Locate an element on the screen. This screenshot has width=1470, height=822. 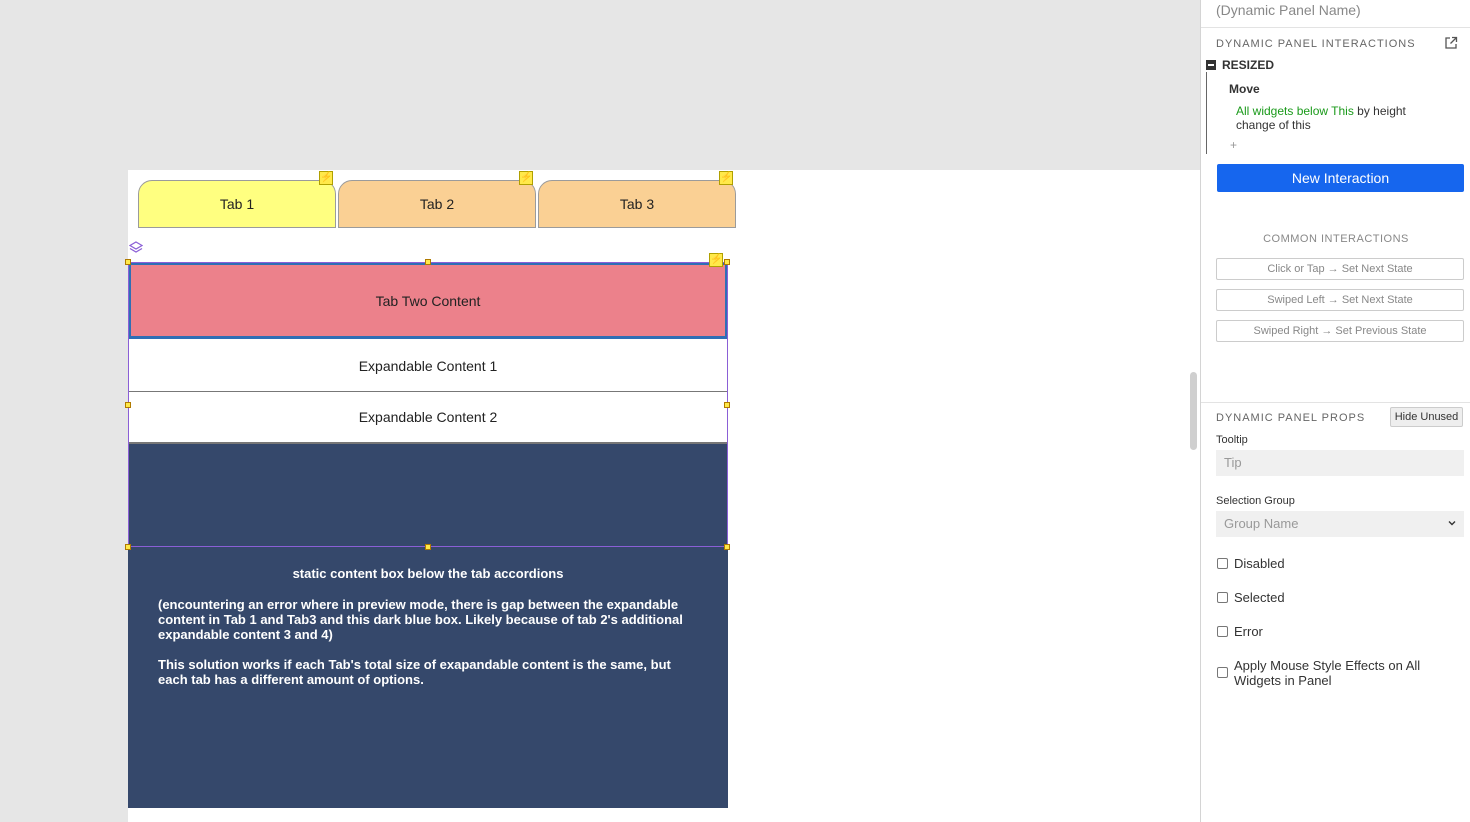
chevron-down-icon is located at coordinates (1452, 523).